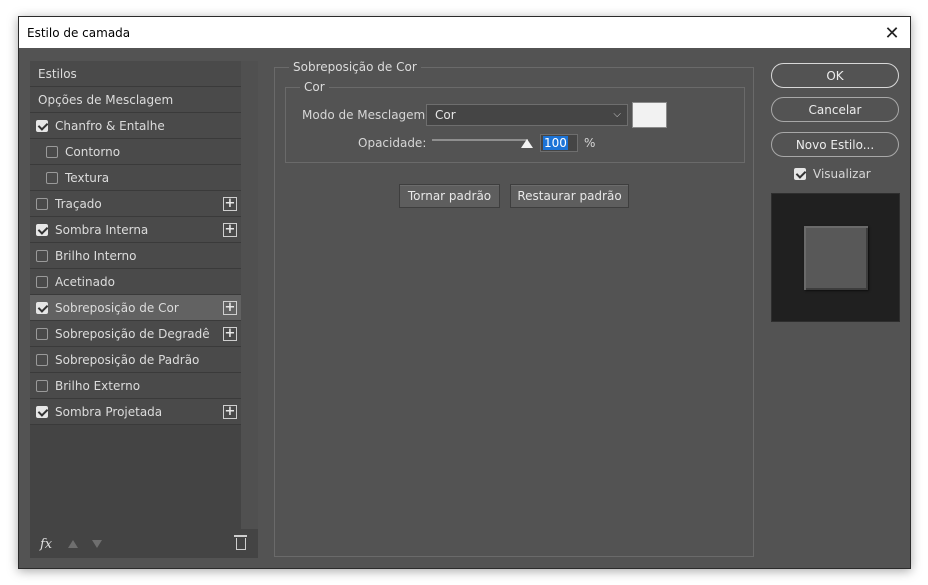 This screenshot has height=585, width=928. Describe the element at coordinates (314, 87) in the screenshot. I see `subgroup-title: Cor` at that location.